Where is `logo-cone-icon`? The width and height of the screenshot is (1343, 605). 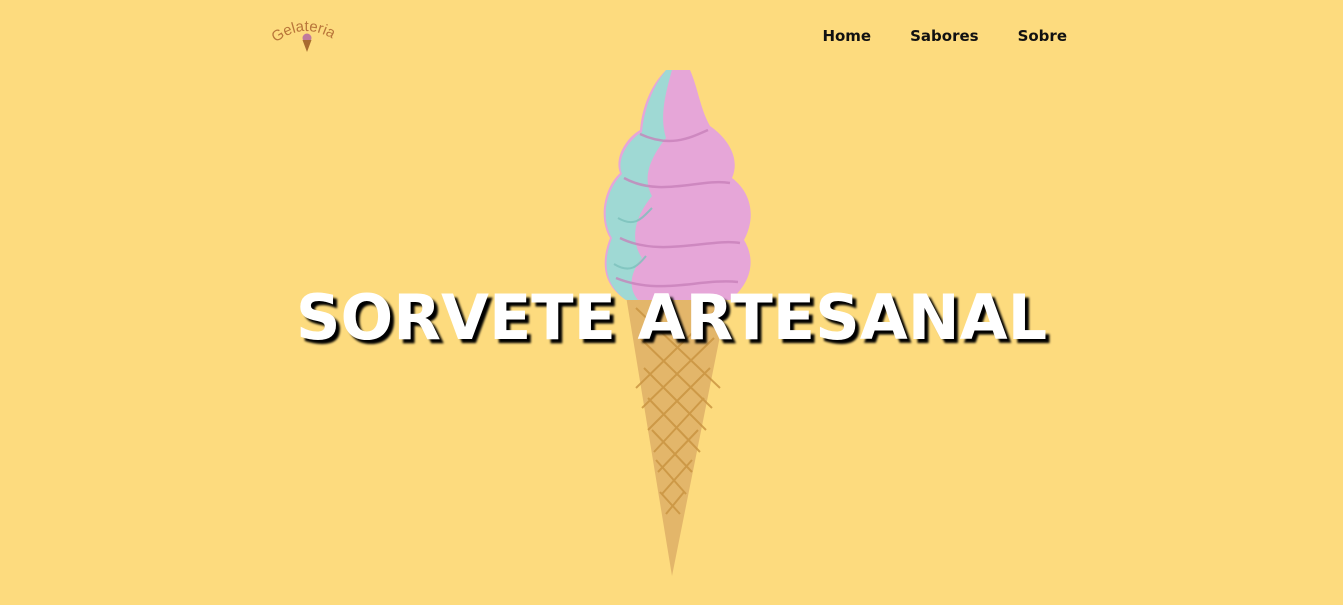 logo-cone-icon is located at coordinates (307, 42).